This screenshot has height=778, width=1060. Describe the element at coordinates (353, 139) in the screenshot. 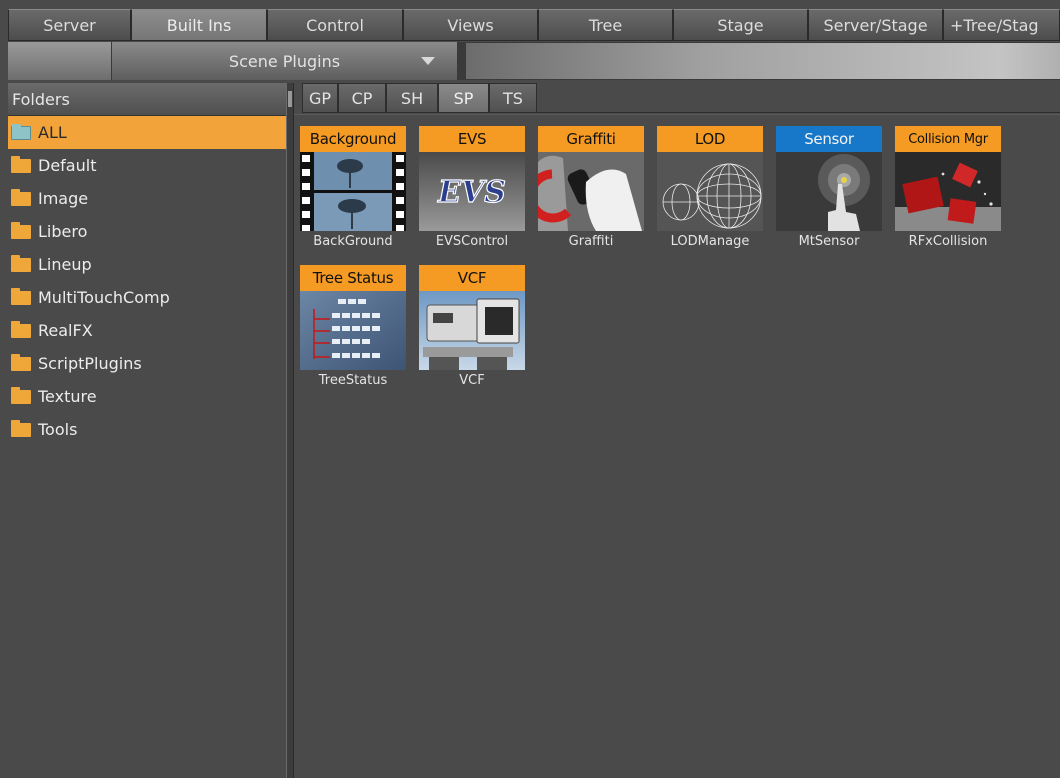

I see `plugin-label: Background` at that location.